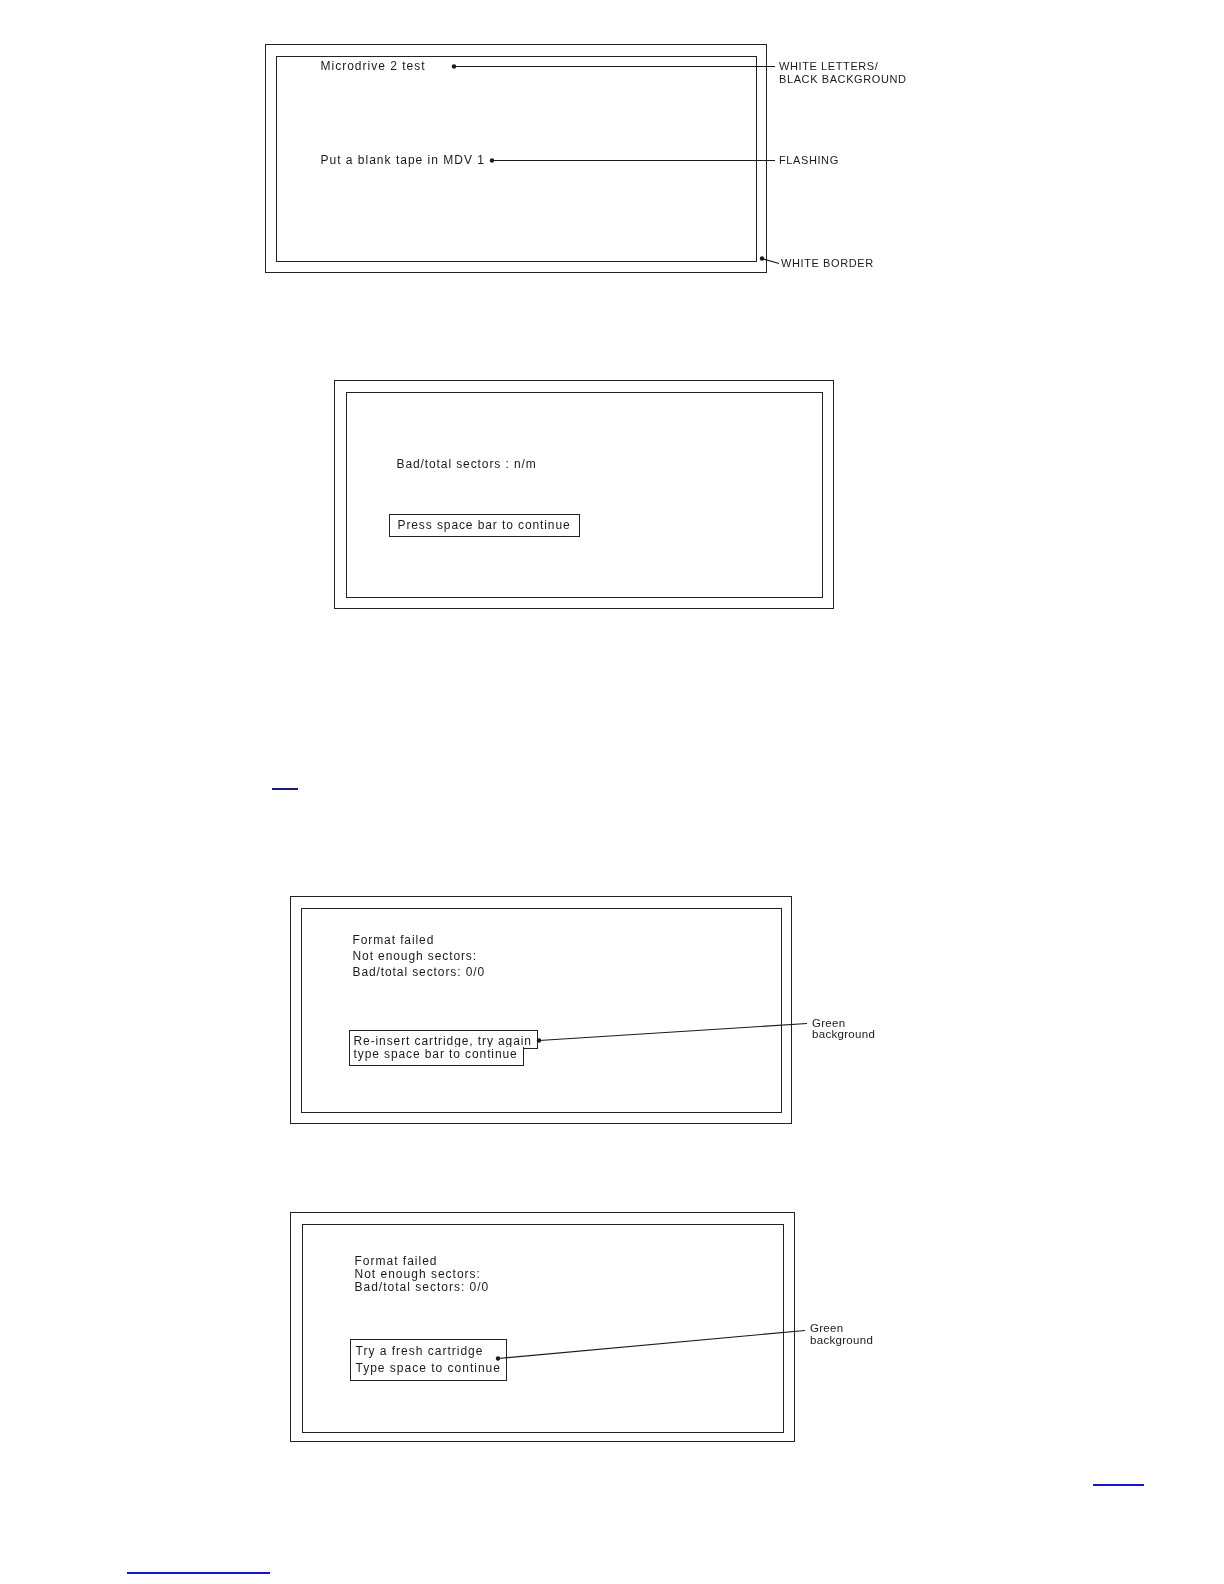 The height and width of the screenshot is (1584, 1224). Describe the element at coordinates (827, 263) in the screenshot. I see `callout-label: WHITE BORDER` at that location.